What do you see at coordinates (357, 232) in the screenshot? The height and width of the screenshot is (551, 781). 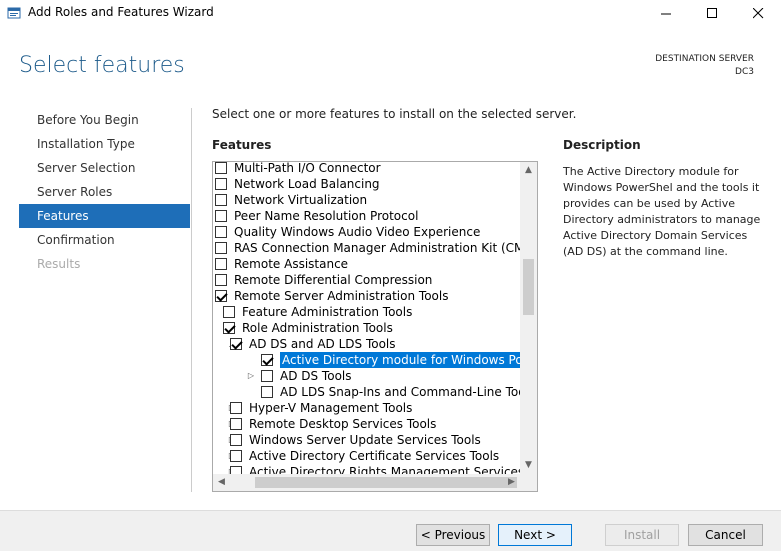 I see `tree-item-label: Quality Windows Audio Video Experience` at bounding box center [357, 232].